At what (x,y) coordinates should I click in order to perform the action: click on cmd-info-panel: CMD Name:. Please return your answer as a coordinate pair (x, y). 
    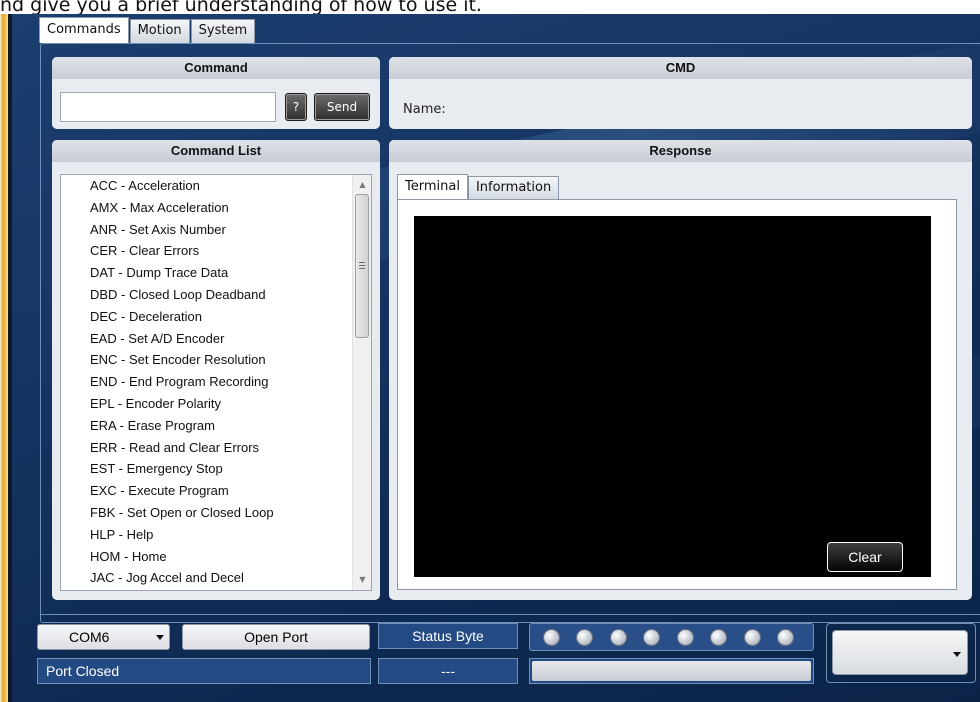
    Looking at the image, I should click on (680, 93).